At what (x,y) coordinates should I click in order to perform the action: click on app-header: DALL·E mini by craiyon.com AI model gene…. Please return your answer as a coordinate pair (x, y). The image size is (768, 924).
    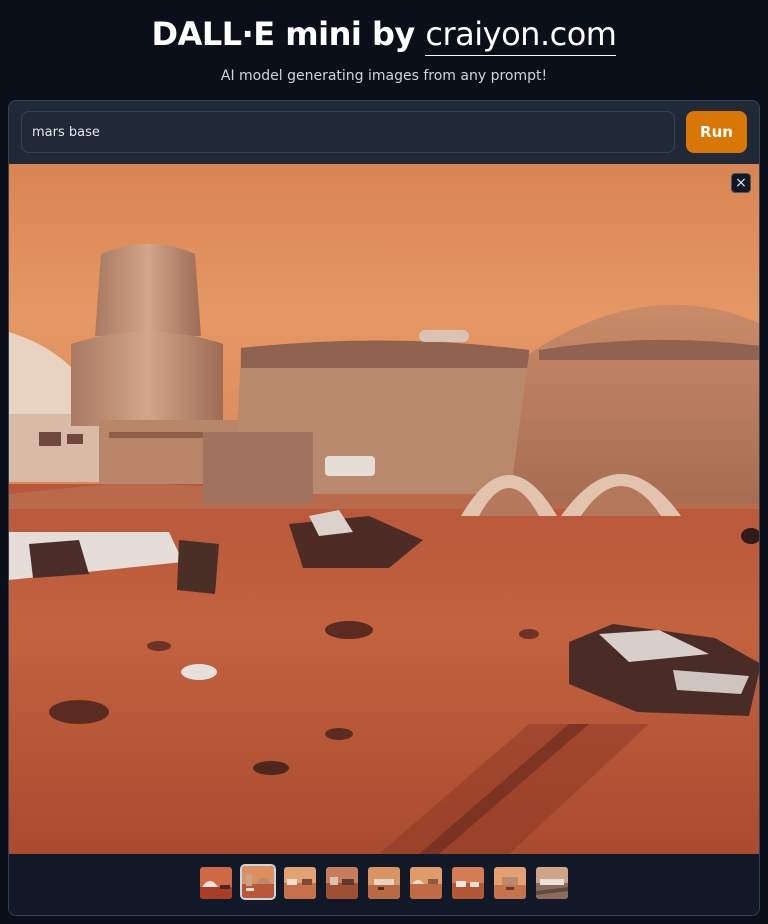
    Looking at the image, I should click on (384, 50).